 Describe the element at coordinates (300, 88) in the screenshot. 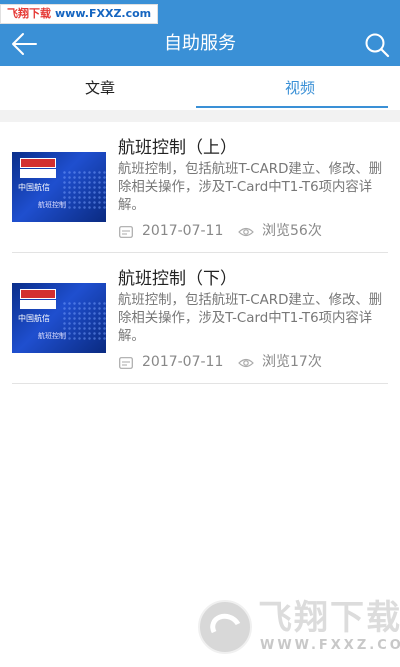

I see `tab-videos: 视频` at that location.